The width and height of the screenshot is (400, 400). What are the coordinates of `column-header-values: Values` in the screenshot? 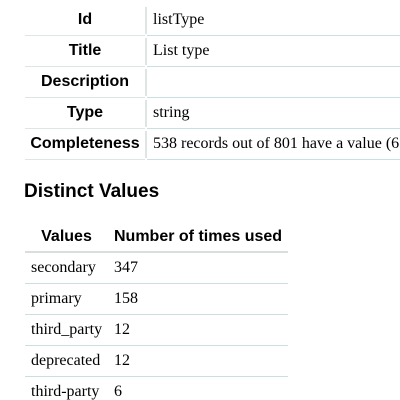 It's located at (66, 236).